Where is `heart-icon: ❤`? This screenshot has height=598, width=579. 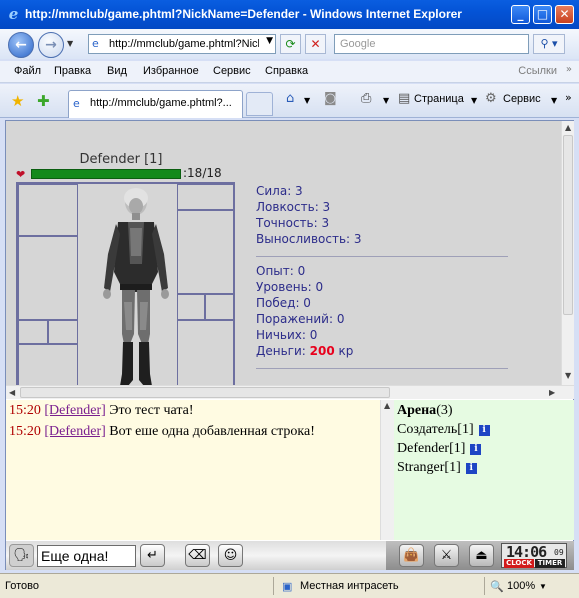 heart-icon: ❤ is located at coordinates (21, 174).